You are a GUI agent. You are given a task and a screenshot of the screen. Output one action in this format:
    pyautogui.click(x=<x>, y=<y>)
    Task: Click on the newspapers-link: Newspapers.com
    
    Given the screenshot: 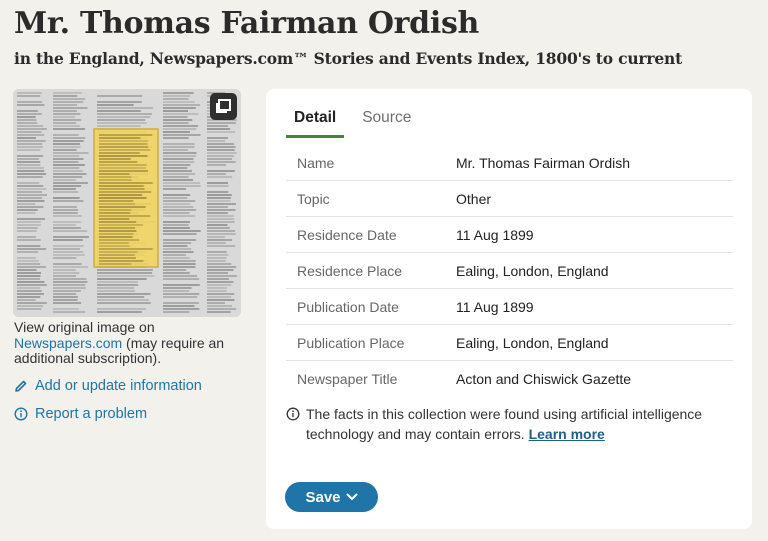 What is the action you would take?
    pyautogui.click(x=68, y=343)
    